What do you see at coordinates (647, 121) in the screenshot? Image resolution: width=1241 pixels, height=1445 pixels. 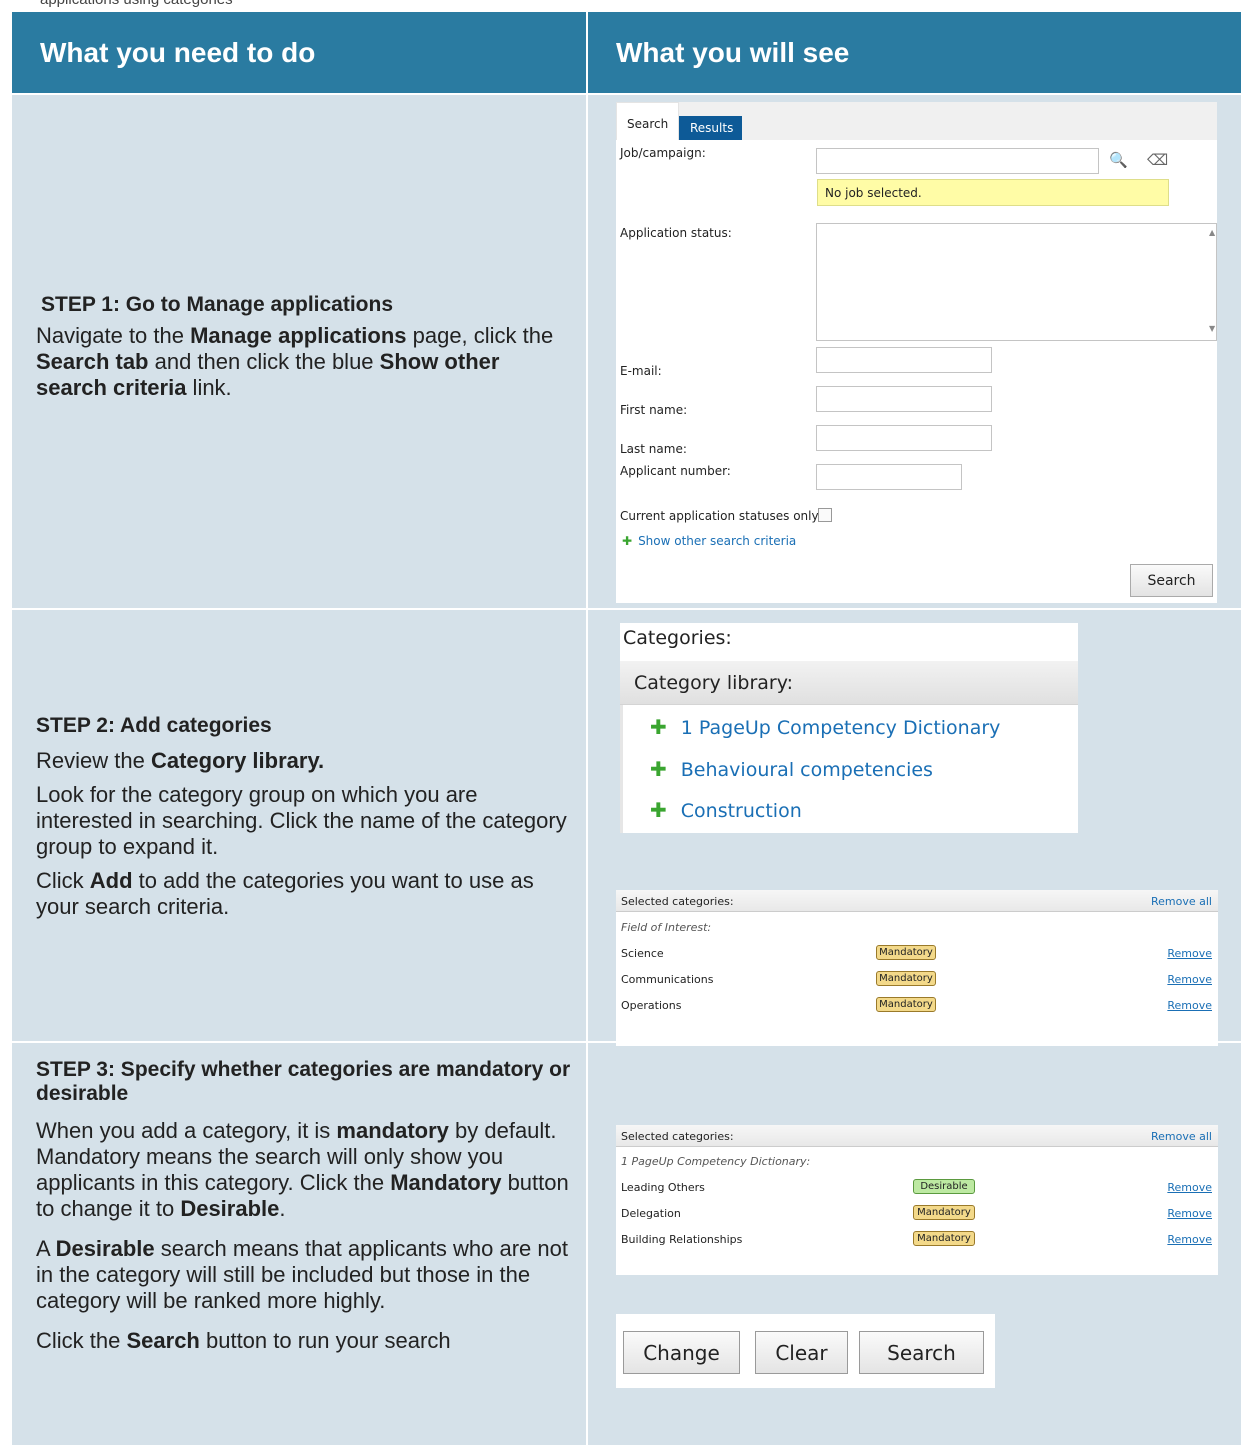 I see `tab-search: Search` at bounding box center [647, 121].